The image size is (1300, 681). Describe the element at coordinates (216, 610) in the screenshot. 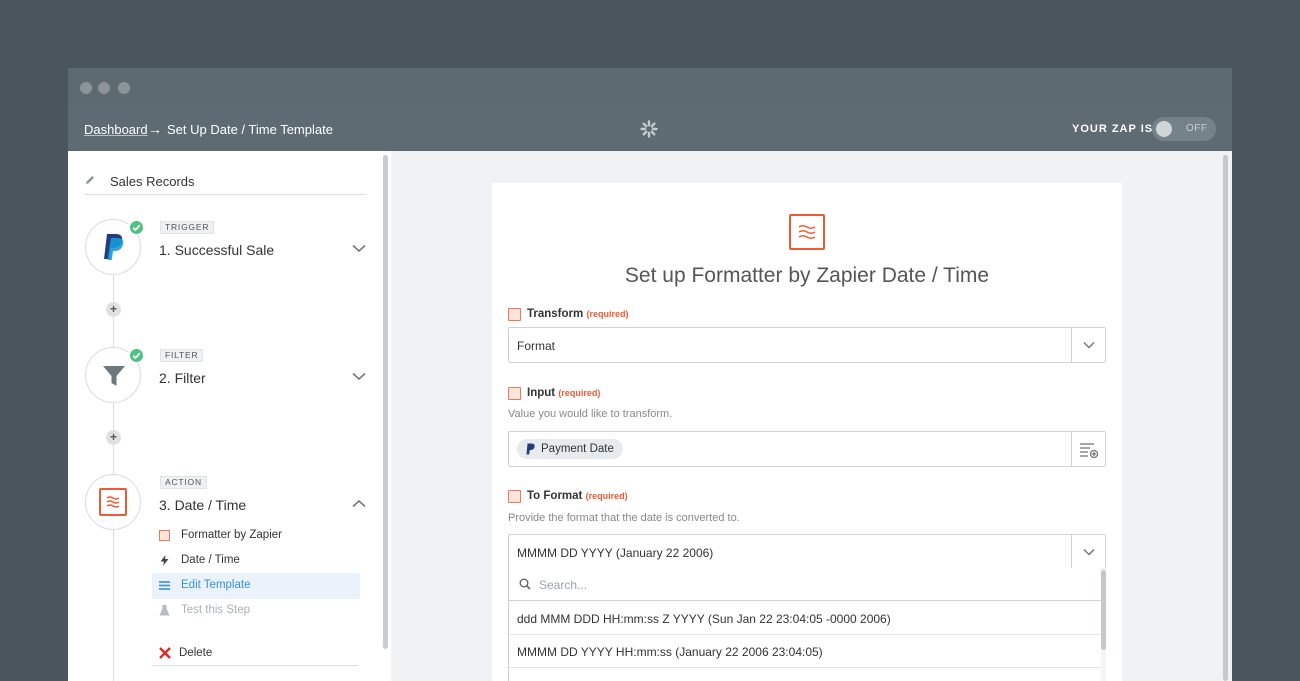

I see `substep-label: Test this Step` at that location.